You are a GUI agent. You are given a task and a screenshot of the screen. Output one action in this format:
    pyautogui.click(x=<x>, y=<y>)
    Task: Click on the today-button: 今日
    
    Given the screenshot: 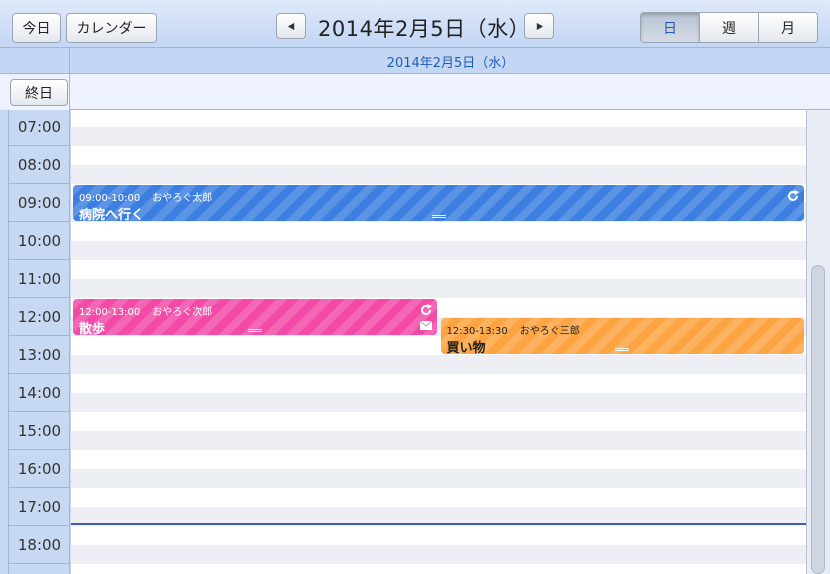 What is the action you would take?
    pyautogui.click(x=36, y=28)
    